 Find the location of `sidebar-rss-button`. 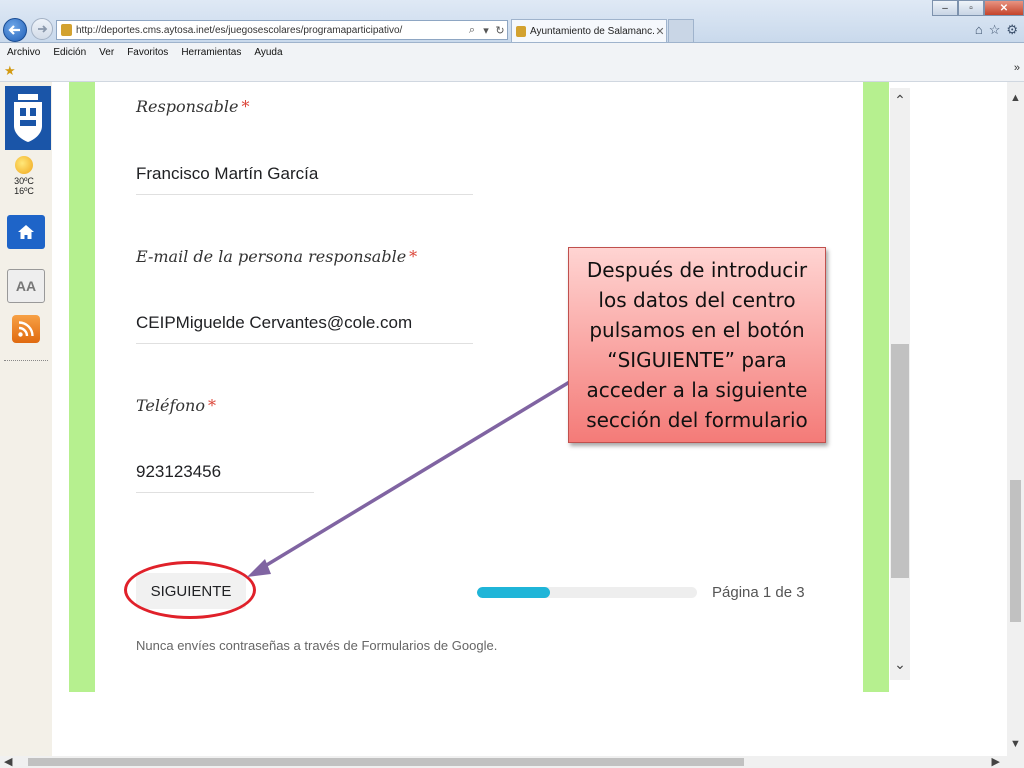

sidebar-rss-button is located at coordinates (26, 329).